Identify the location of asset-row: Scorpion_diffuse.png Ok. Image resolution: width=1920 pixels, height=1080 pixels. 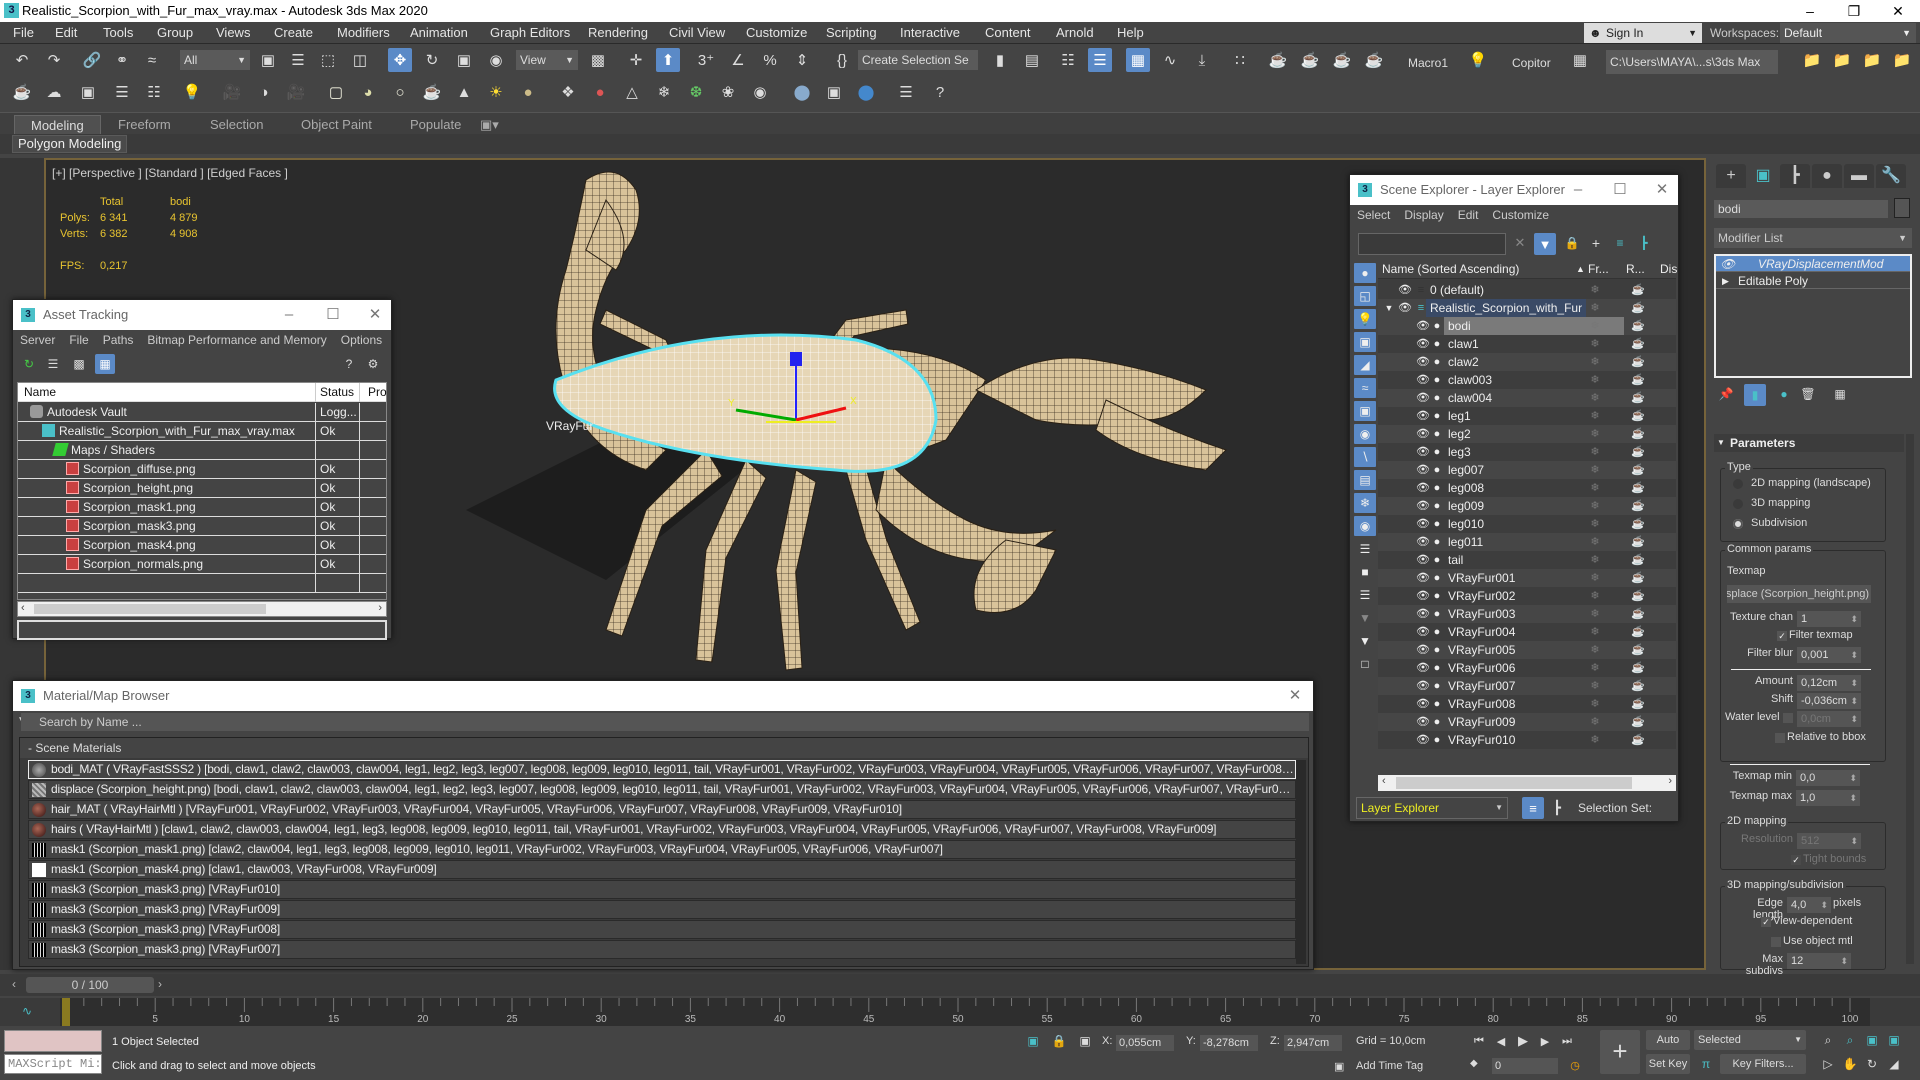
(202, 469).